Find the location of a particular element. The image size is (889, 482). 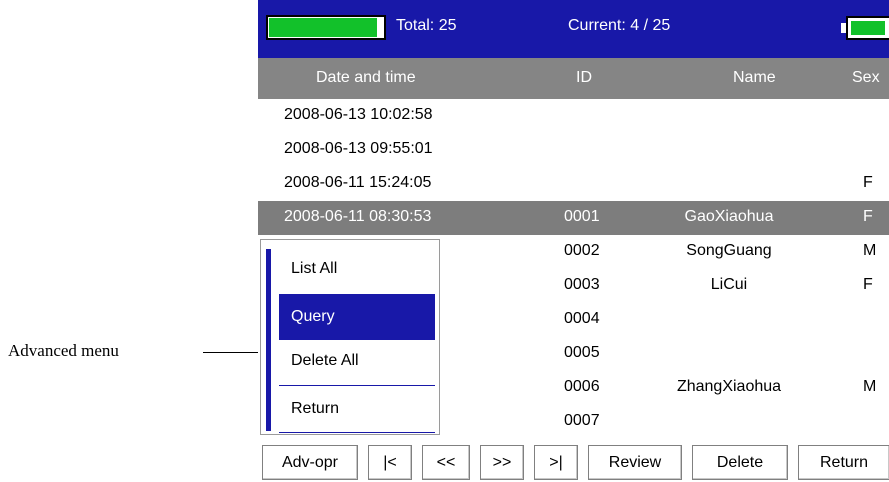

progress-bar is located at coordinates (326, 27).